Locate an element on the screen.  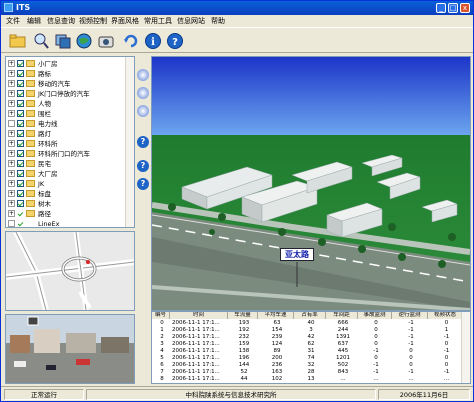
layer-icon is located at coordinates (63, 41).